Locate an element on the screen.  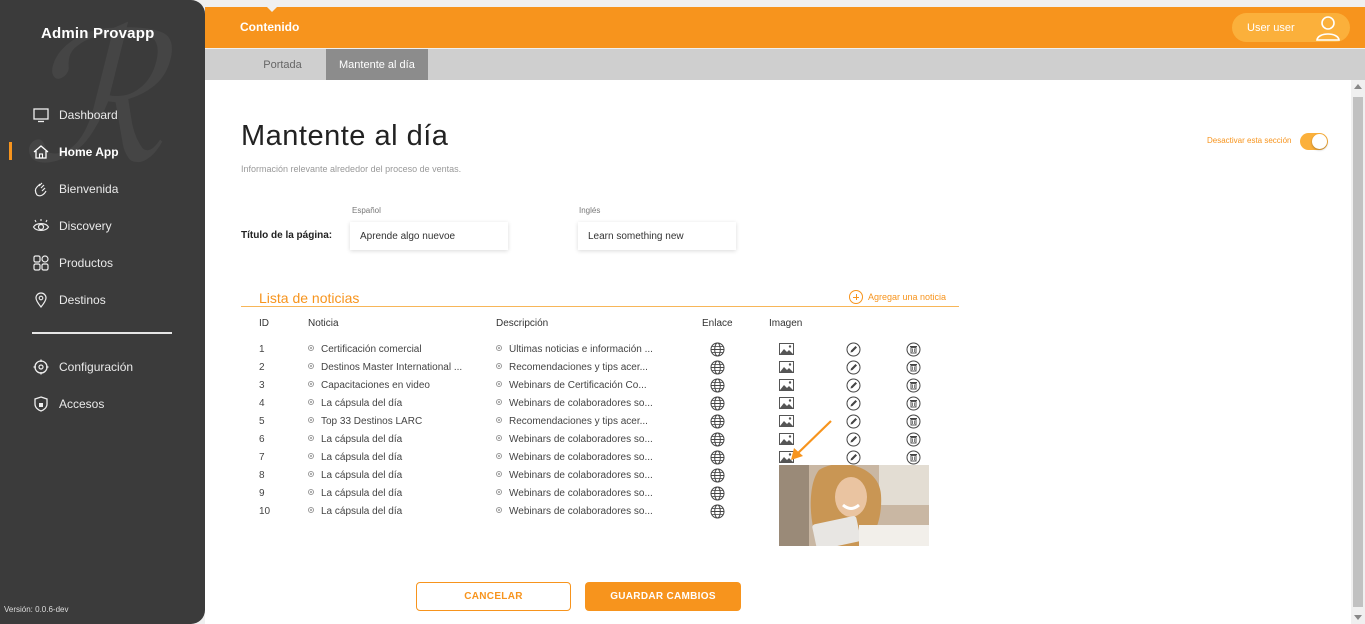
scroll-thumb is located at coordinates (1358, 352).